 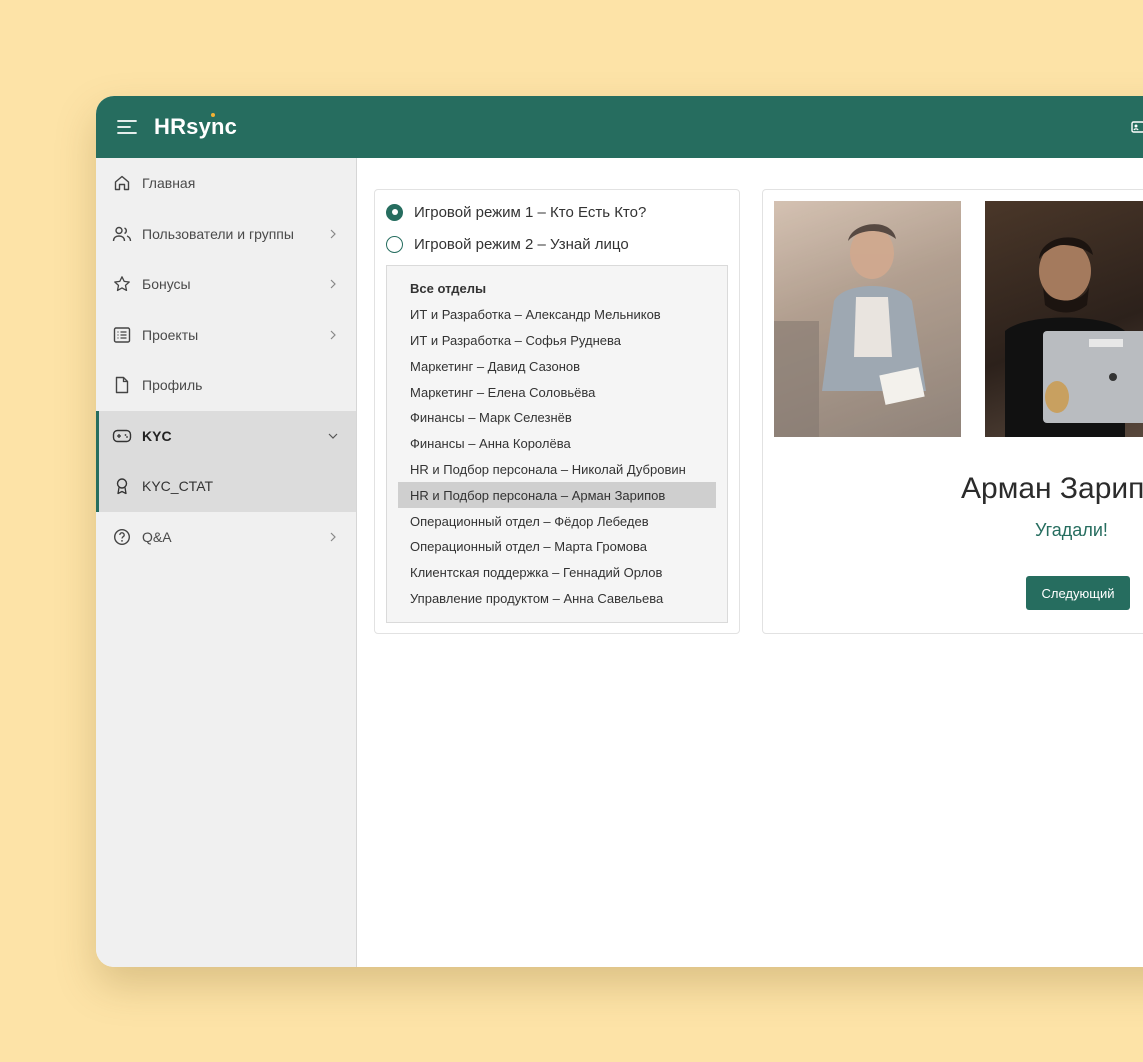 What do you see at coordinates (166, 284) in the screenshot?
I see `sidebar-item-label: Бонусы` at bounding box center [166, 284].